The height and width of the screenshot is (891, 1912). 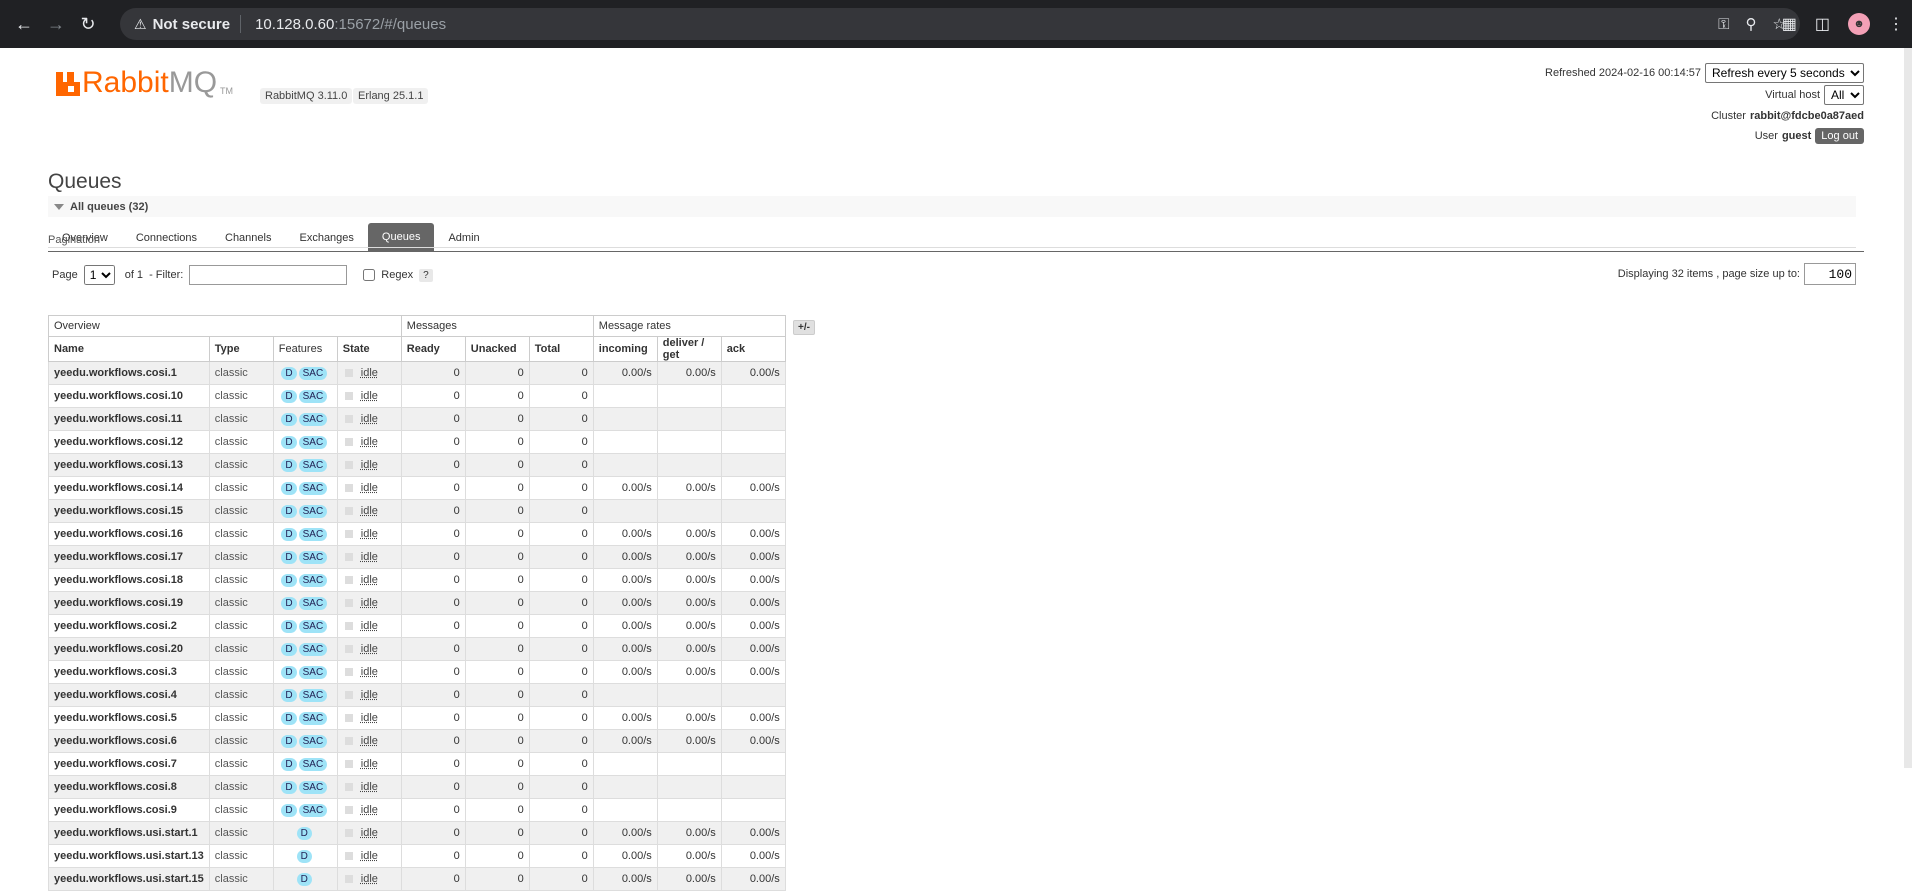 I want to click on columns-toggle-button: +/-, so click(x=804, y=327).